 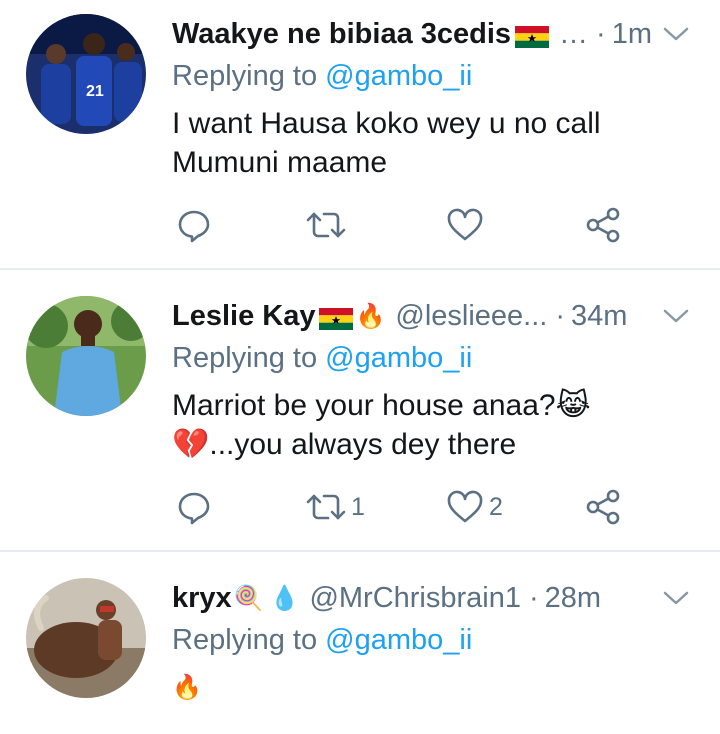 What do you see at coordinates (632, 34) in the screenshot?
I see `timestamp: 1m` at bounding box center [632, 34].